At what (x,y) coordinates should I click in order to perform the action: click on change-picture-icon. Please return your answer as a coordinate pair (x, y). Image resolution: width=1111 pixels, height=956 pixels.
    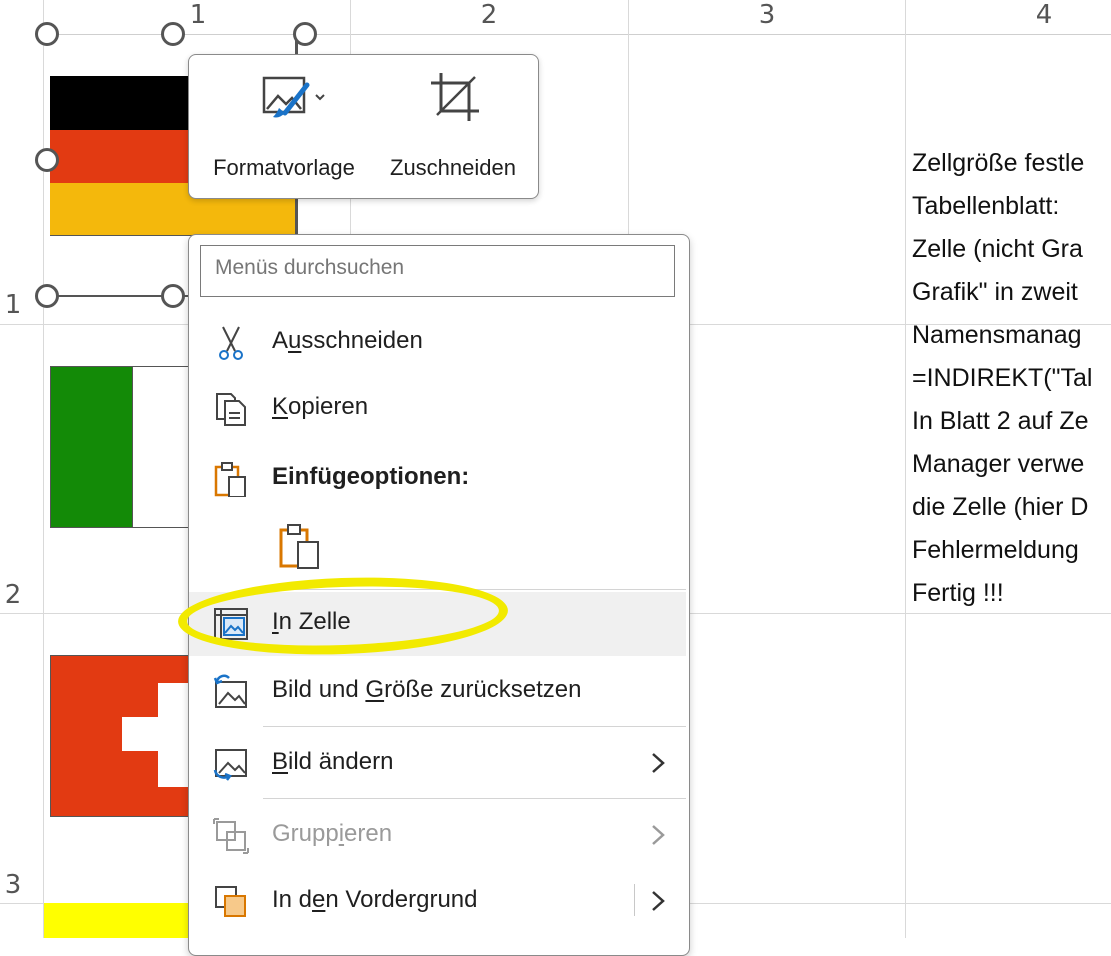
    Looking at the image, I should click on (230, 765).